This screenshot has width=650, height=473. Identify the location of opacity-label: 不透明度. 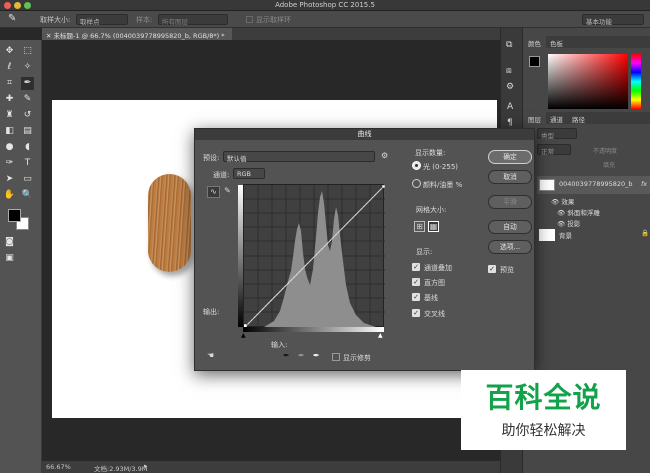
(605, 151).